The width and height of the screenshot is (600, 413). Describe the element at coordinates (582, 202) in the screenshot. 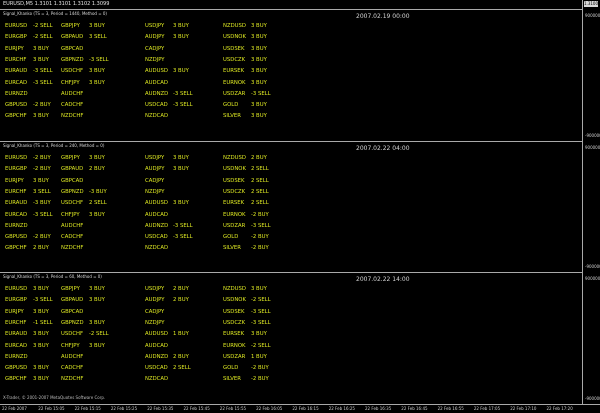

I see `price-scale-divider` at that location.